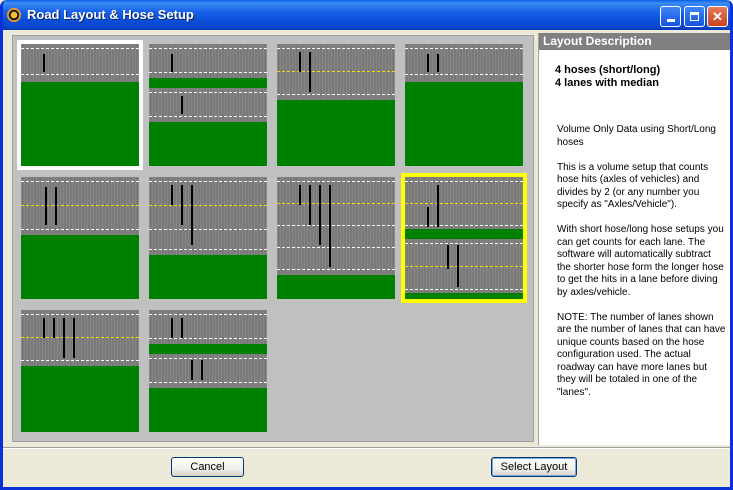  I want to click on layout-option-8-selected, so click(464, 238).